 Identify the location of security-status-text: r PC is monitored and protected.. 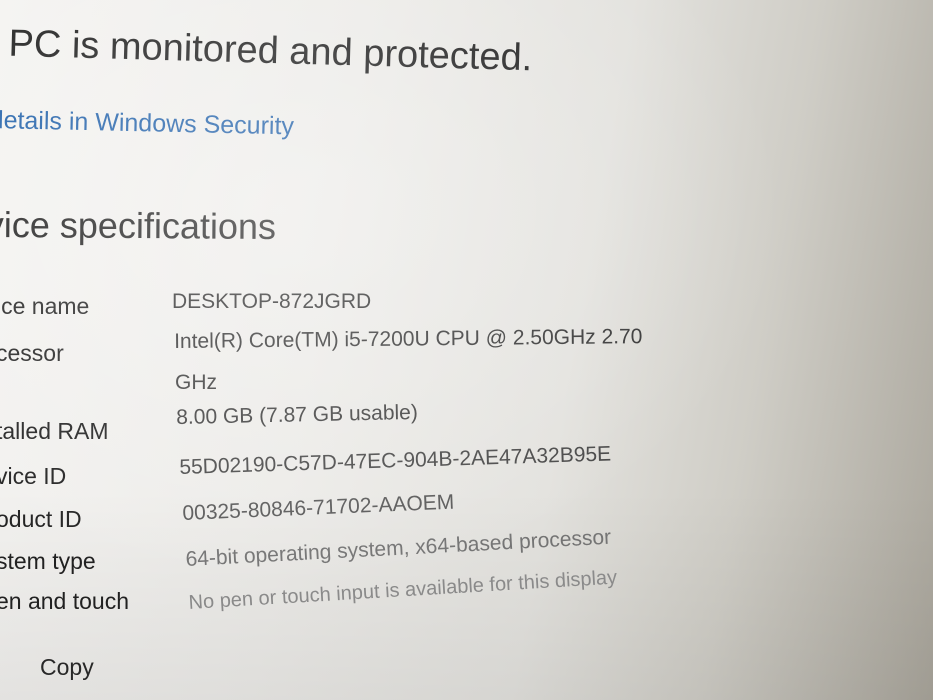
(266, 51).